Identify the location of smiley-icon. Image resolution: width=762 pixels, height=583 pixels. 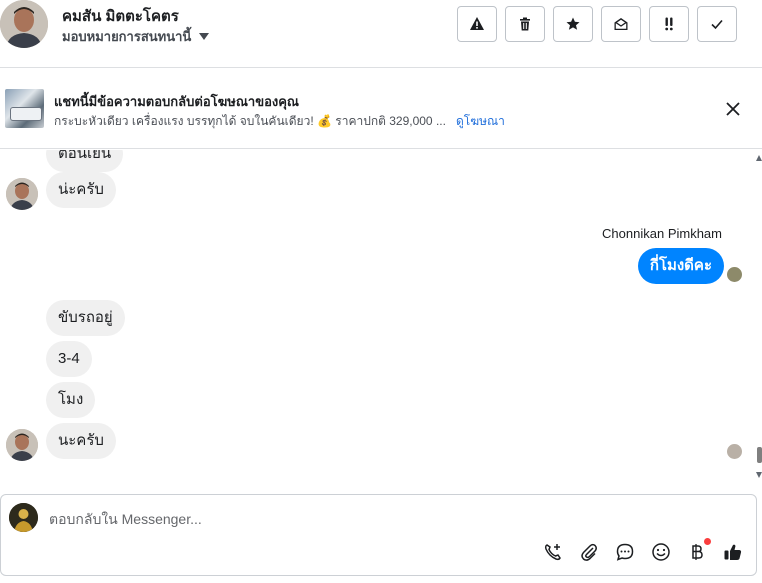
(661, 552).